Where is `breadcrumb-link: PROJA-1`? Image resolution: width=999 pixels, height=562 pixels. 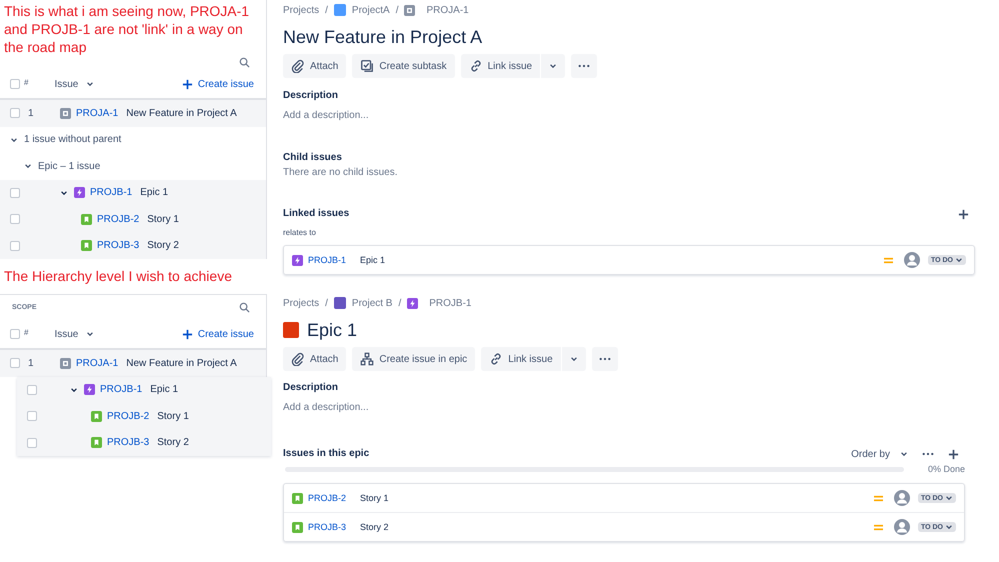
breadcrumb-link: PROJA-1 is located at coordinates (447, 10).